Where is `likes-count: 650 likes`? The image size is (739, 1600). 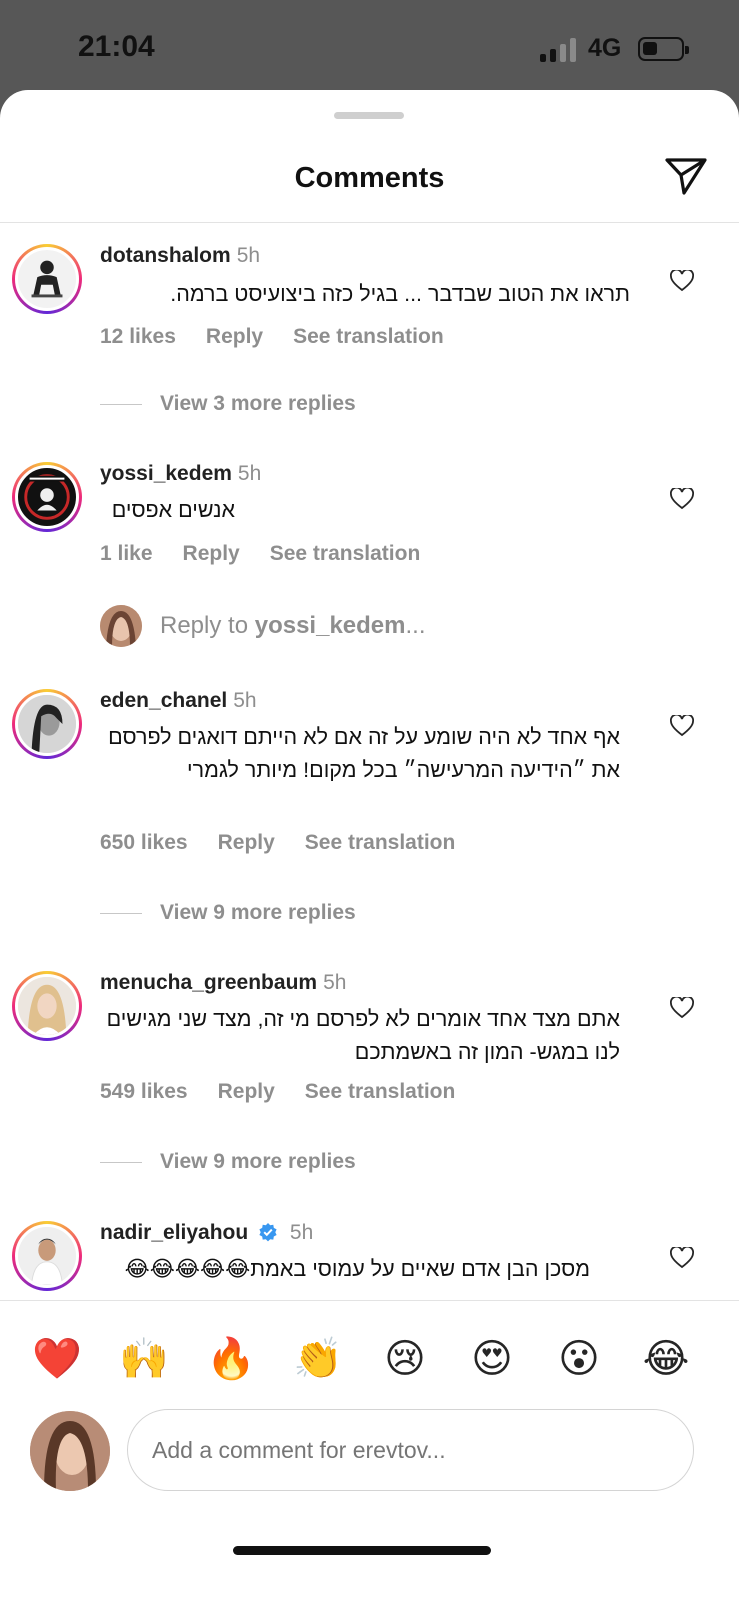 likes-count: 650 likes is located at coordinates (144, 842).